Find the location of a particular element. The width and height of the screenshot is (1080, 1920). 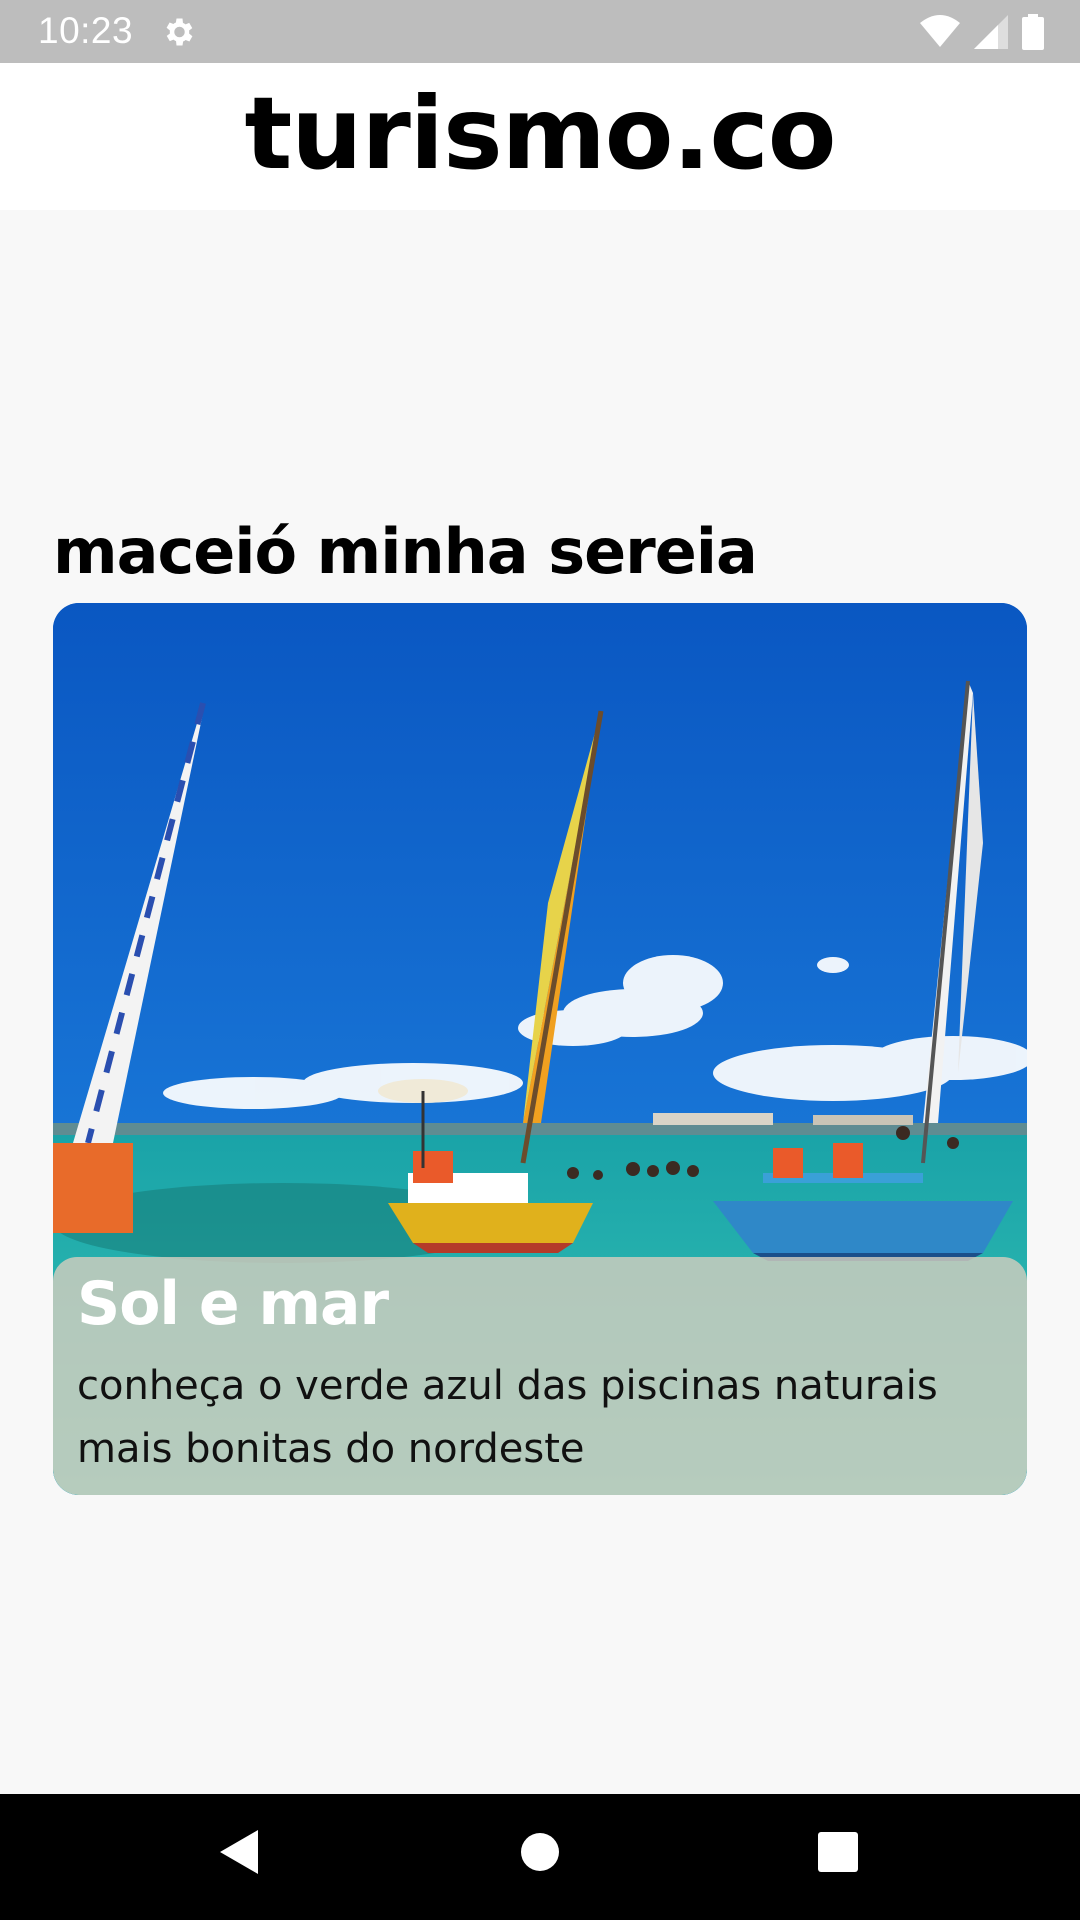

battery-icon is located at coordinates (1033, 32).